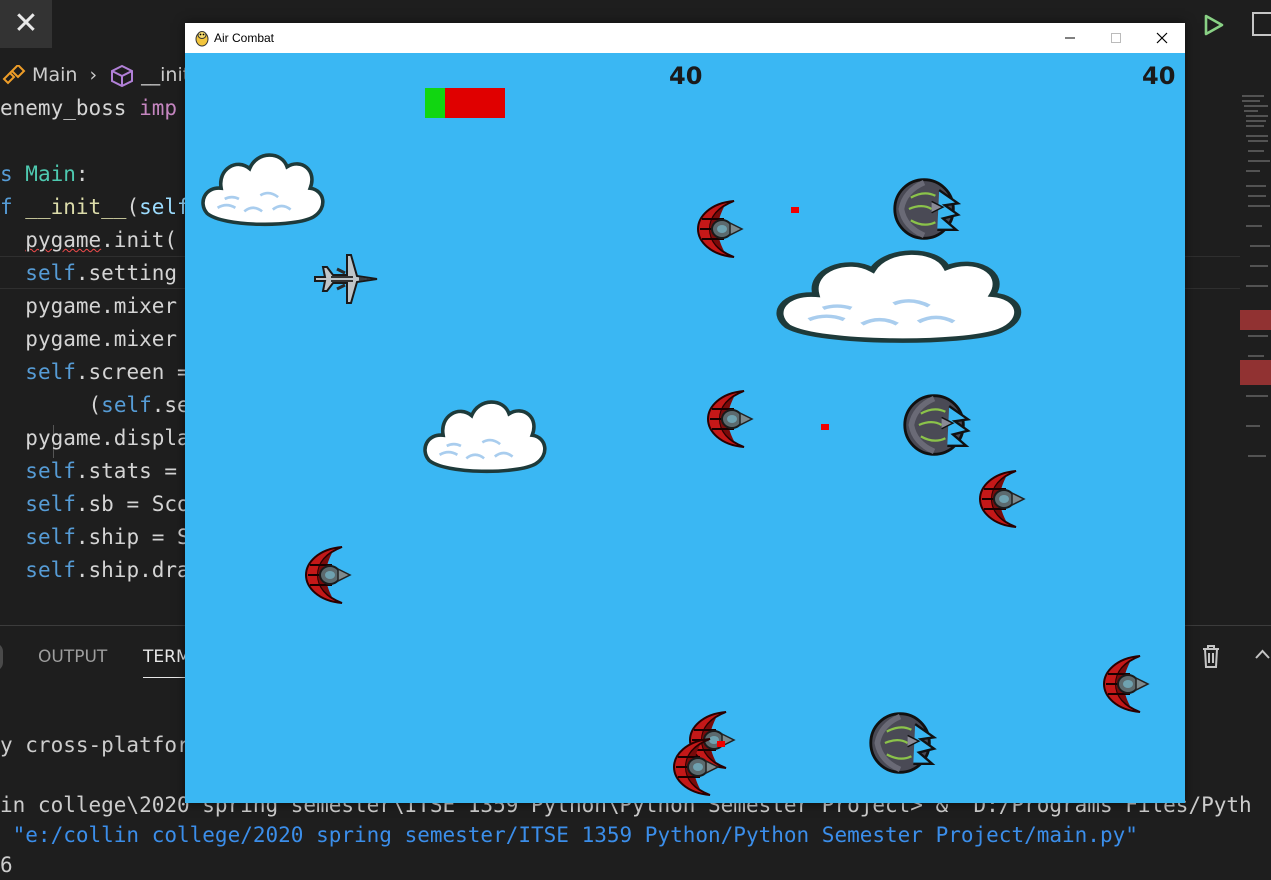 The height and width of the screenshot is (880, 1271). What do you see at coordinates (72, 657) in the screenshot?
I see `tab-output: OUTPUT` at bounding box center [72, 657].